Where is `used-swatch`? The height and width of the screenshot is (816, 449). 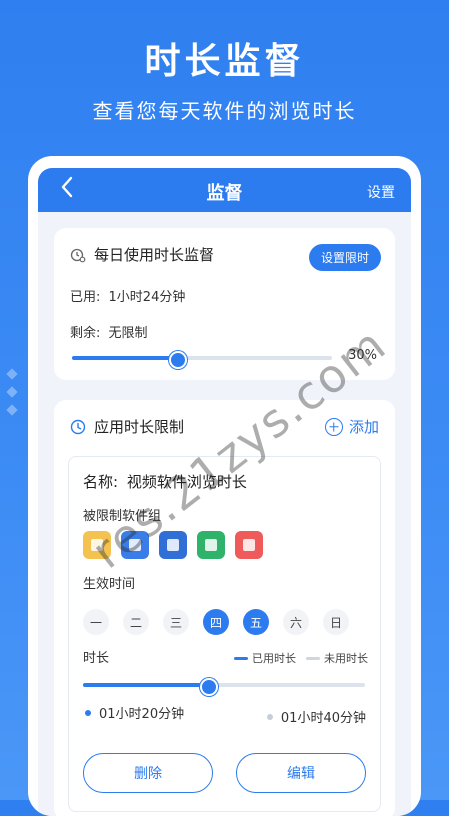 used-swatch is located at coordinates (241, 658).